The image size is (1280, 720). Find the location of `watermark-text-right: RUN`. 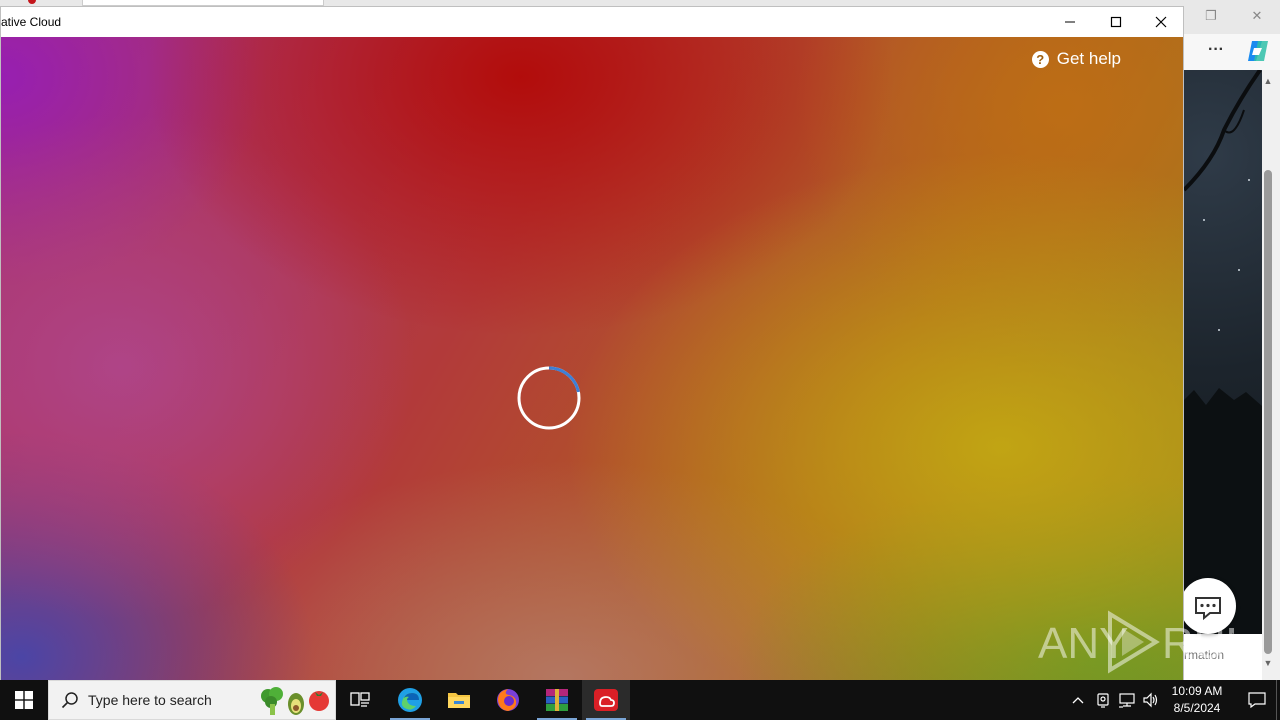

watermark-text-right: RUN is located at coordinates (1198, 643).